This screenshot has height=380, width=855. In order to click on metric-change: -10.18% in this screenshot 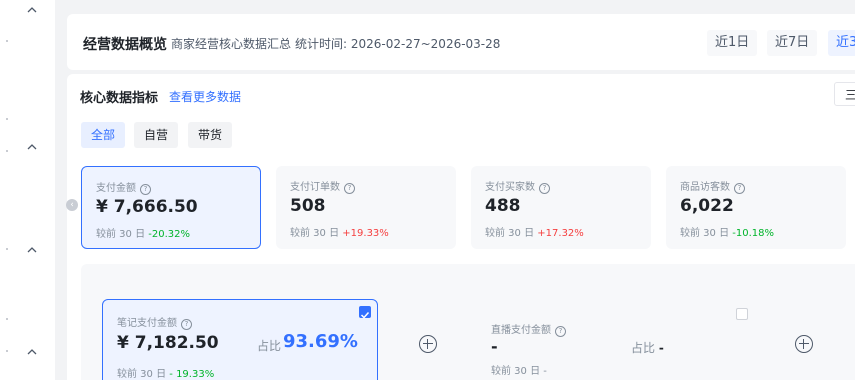, I will do `click(753, 233)`.